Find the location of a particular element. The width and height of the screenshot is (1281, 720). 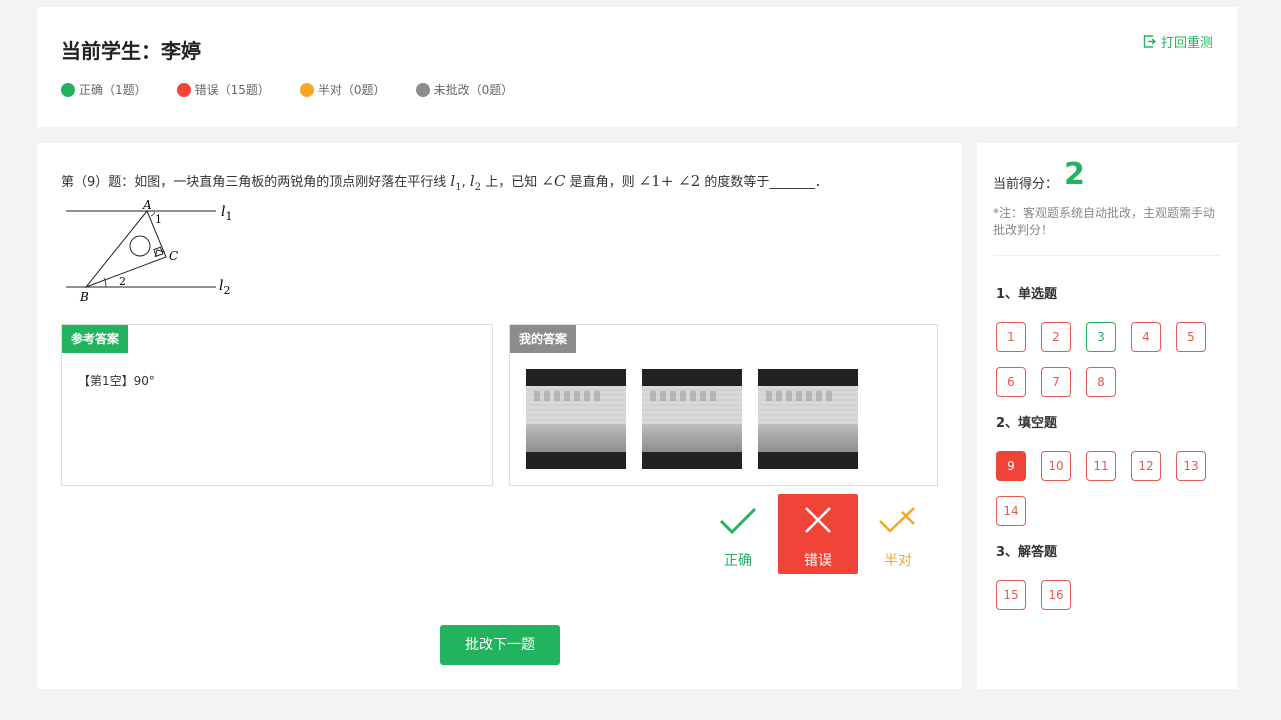

legend-half: 半对（0题） is located at coordinates (342, 89).